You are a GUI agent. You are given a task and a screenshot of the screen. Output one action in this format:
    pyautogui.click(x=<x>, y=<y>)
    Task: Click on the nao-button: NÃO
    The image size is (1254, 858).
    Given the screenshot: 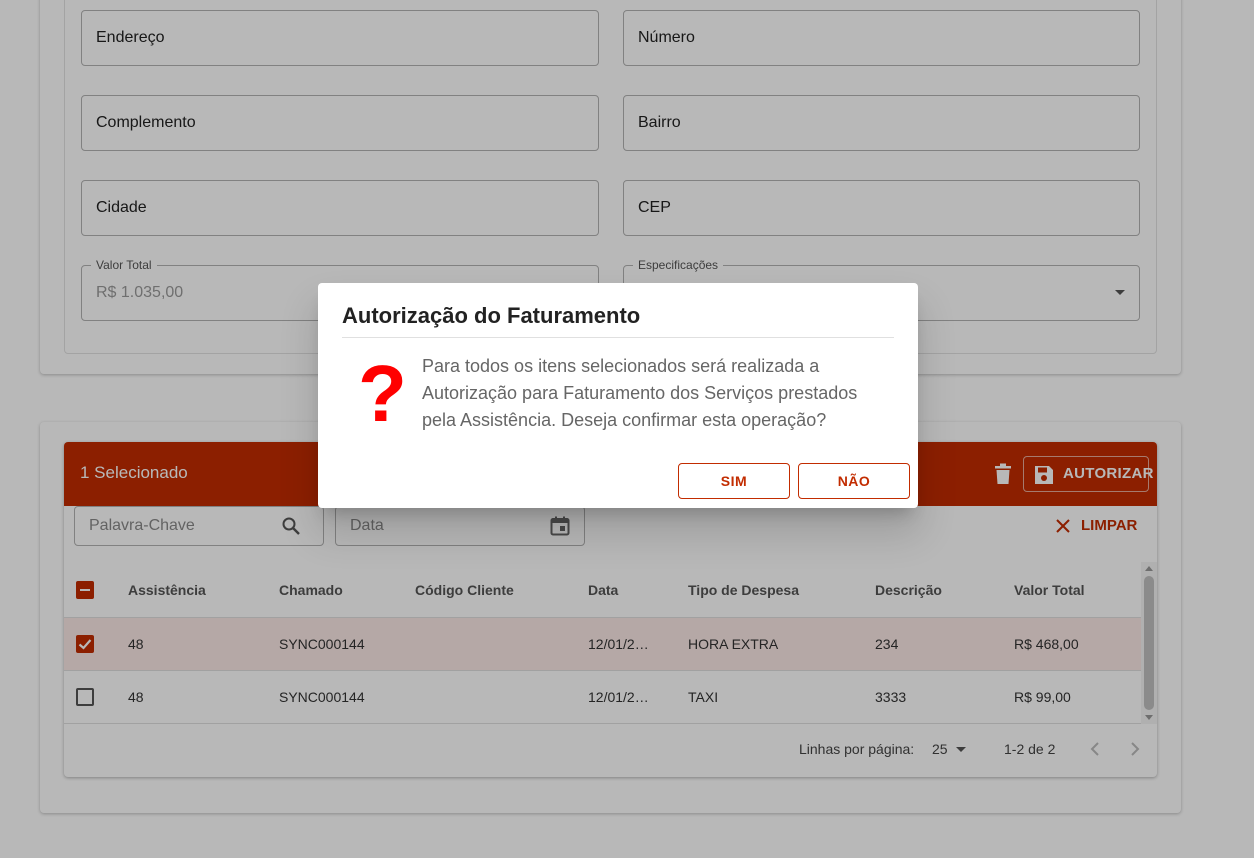 What is the action you would take?
    pyautogui.click(x=854, y=481)
    